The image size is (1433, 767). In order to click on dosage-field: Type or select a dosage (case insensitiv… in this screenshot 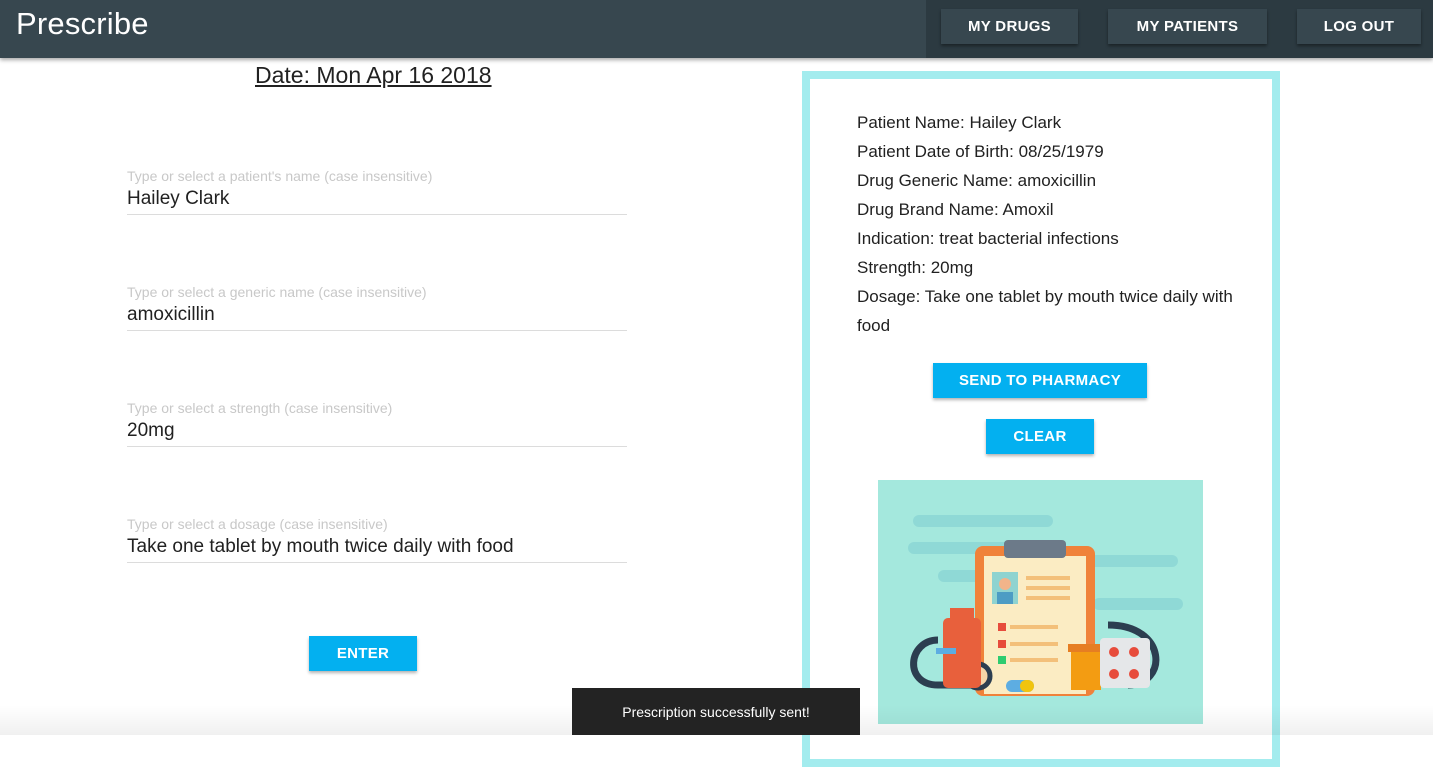, I will do `click(377, 539)`.